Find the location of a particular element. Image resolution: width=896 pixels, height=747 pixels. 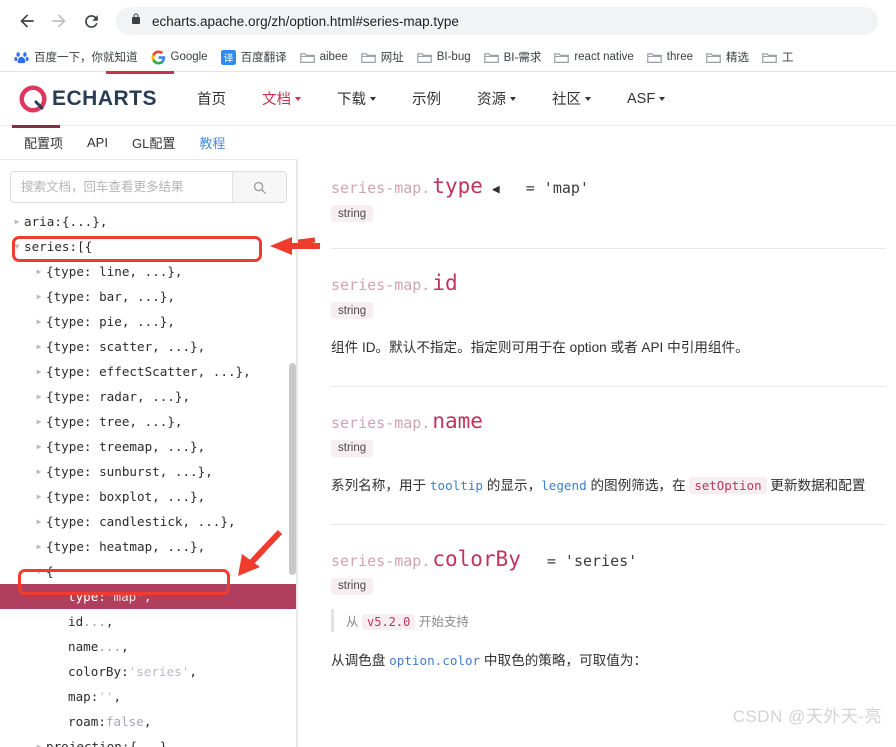

nav-item: 文档 is located at coordinates (281, 99).